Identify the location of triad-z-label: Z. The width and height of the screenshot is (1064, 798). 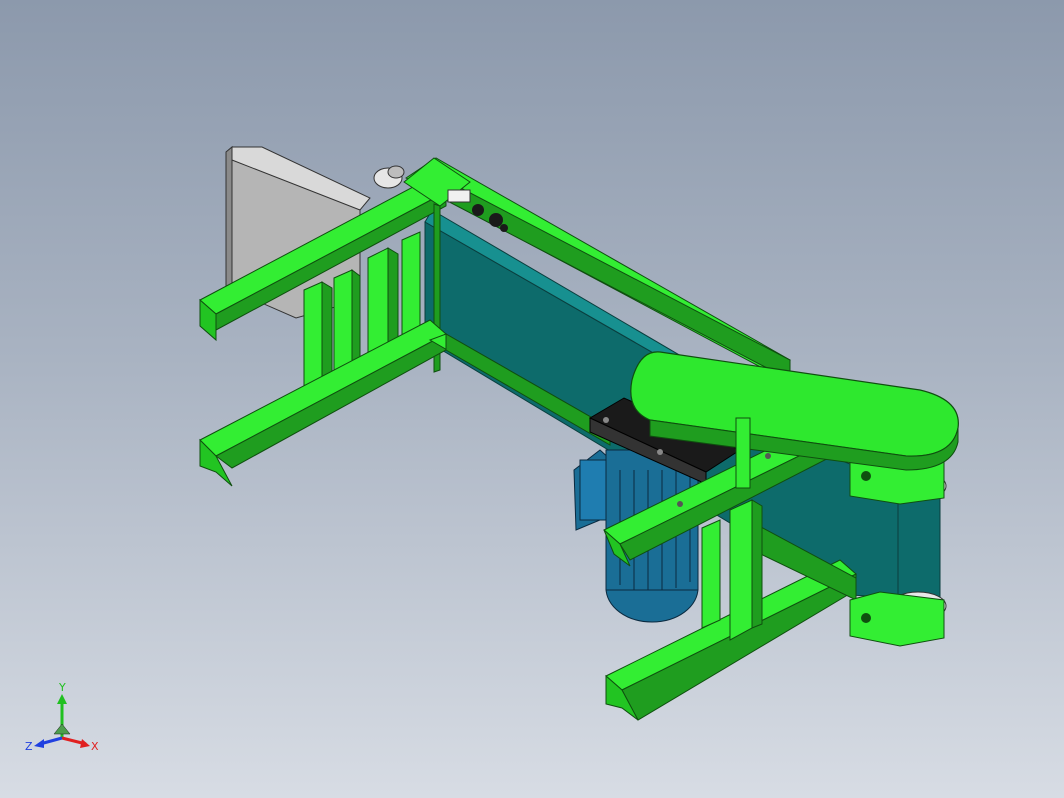
(29, 746).